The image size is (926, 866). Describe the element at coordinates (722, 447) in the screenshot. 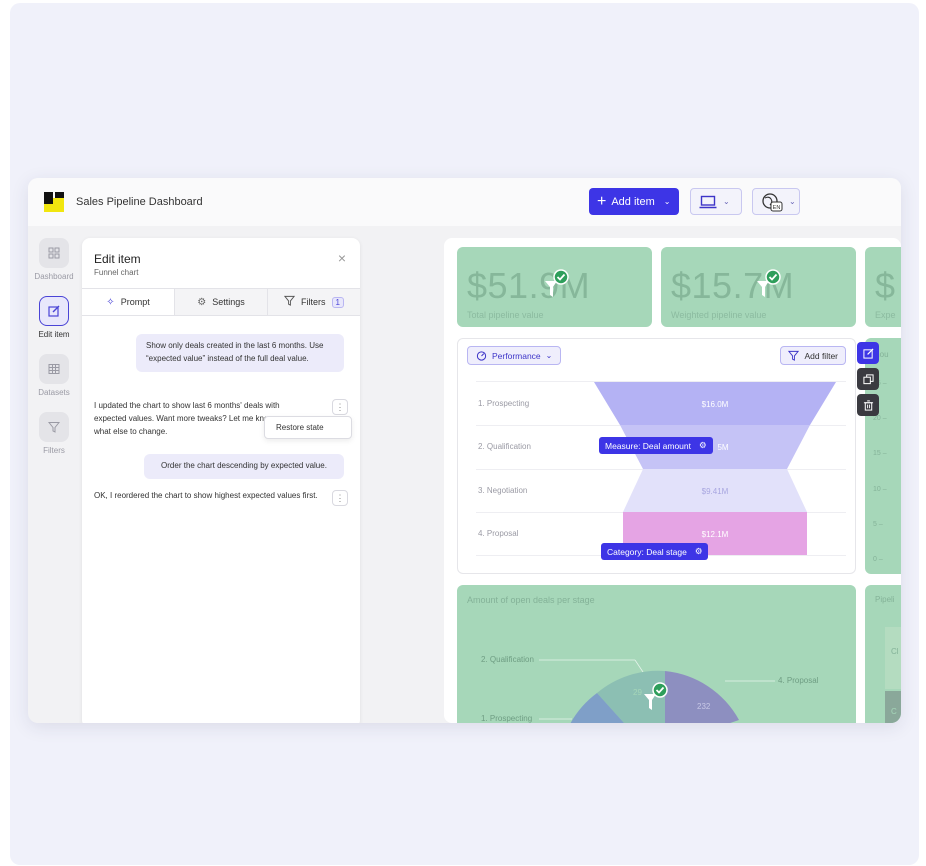

I see `funnel-value-label: 5M` at that location.